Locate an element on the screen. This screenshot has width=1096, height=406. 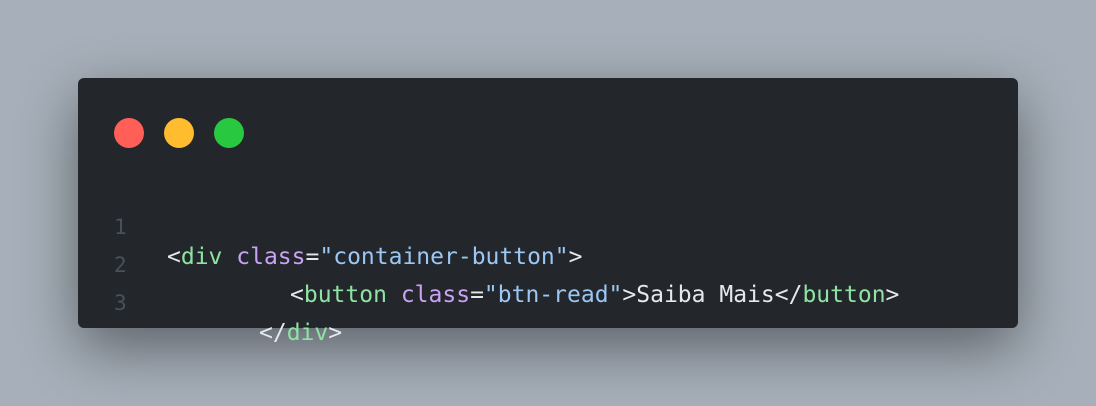
line-number: 3 is located at coordinates (120, 303).